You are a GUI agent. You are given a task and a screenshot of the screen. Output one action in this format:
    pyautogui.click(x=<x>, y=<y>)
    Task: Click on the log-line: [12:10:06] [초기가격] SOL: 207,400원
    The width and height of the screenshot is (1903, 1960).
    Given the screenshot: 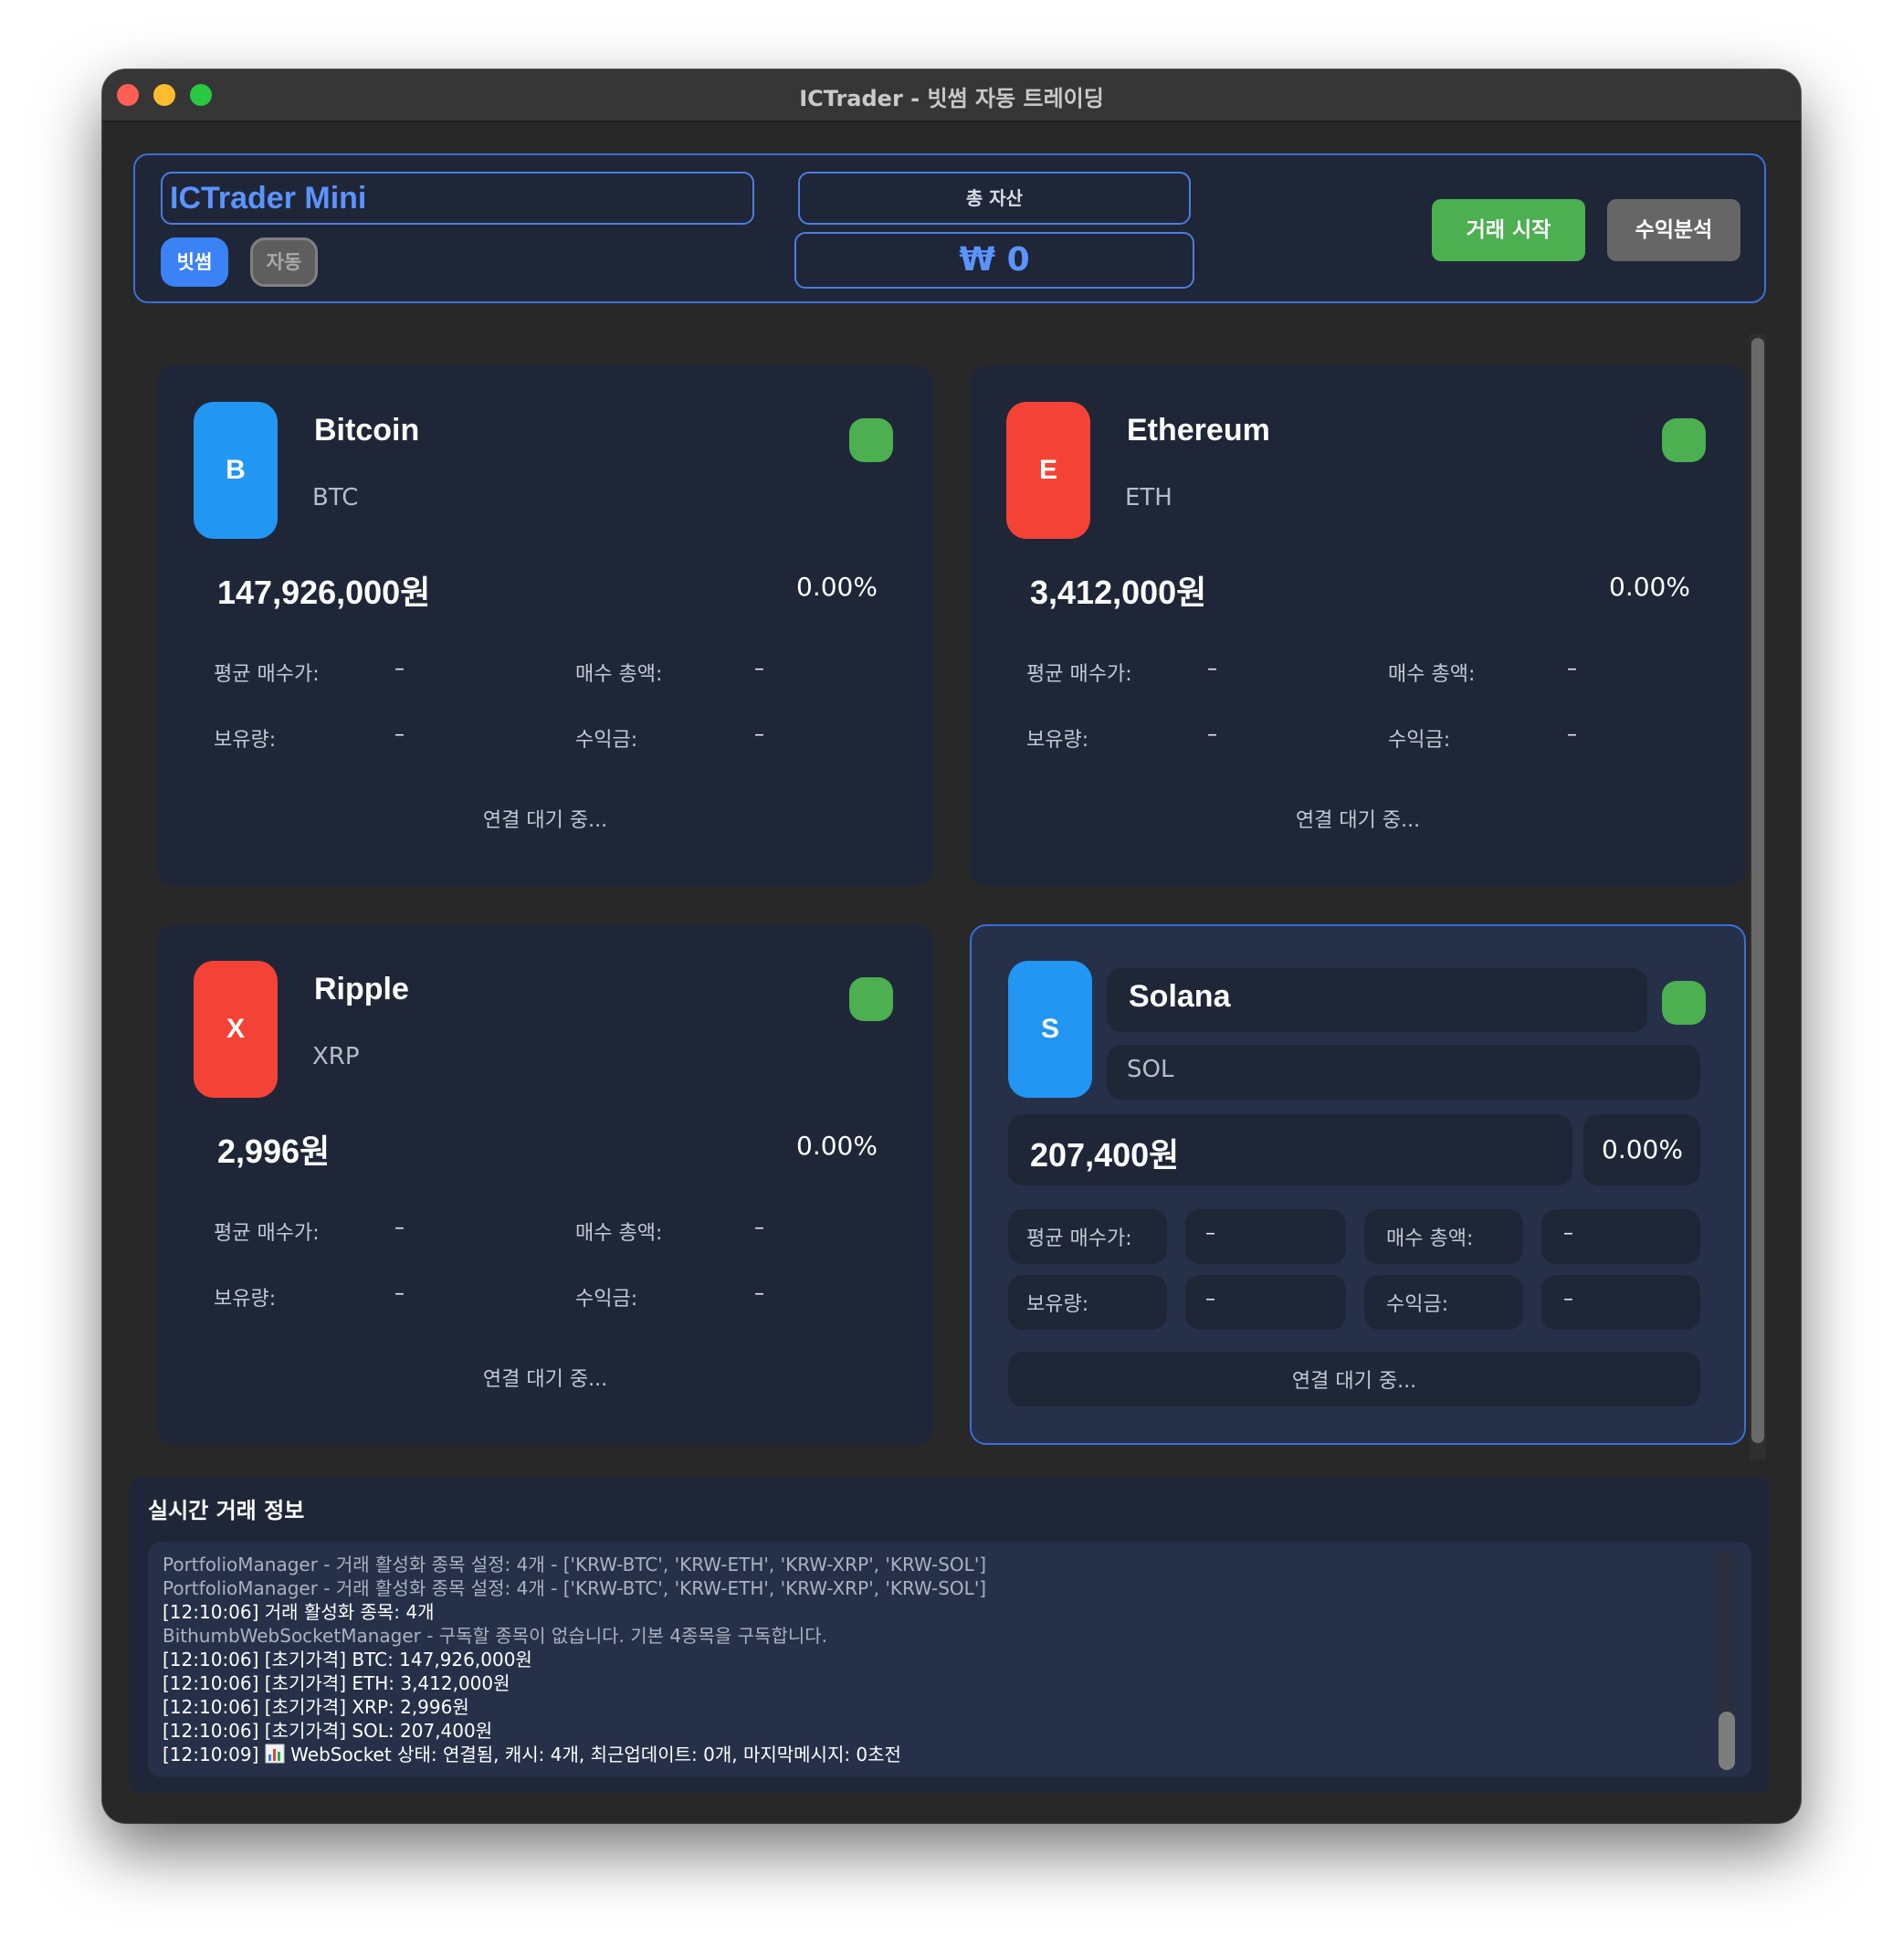 What is the action you would take?
    pyautogui.click(x=328, y=1731)
    